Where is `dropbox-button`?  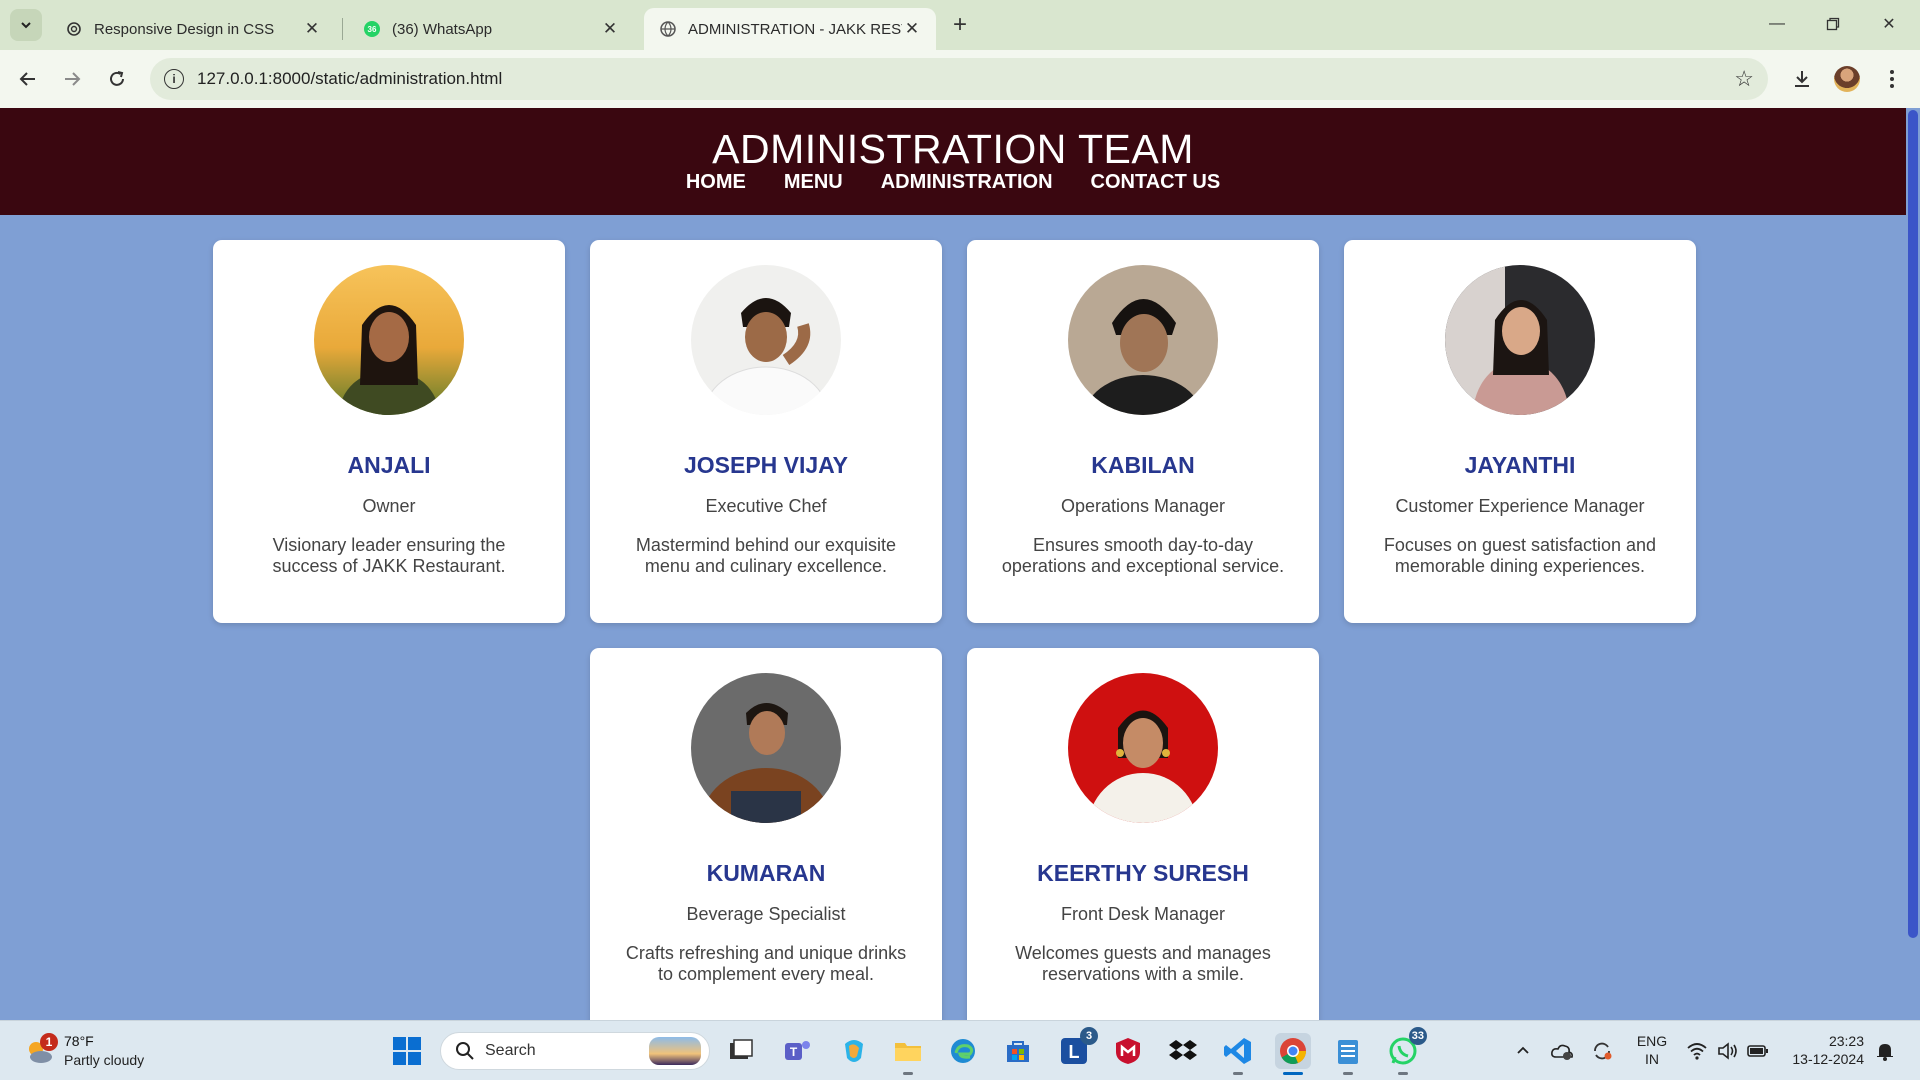 dropbox-button is located at coordinates (1183, 1051).